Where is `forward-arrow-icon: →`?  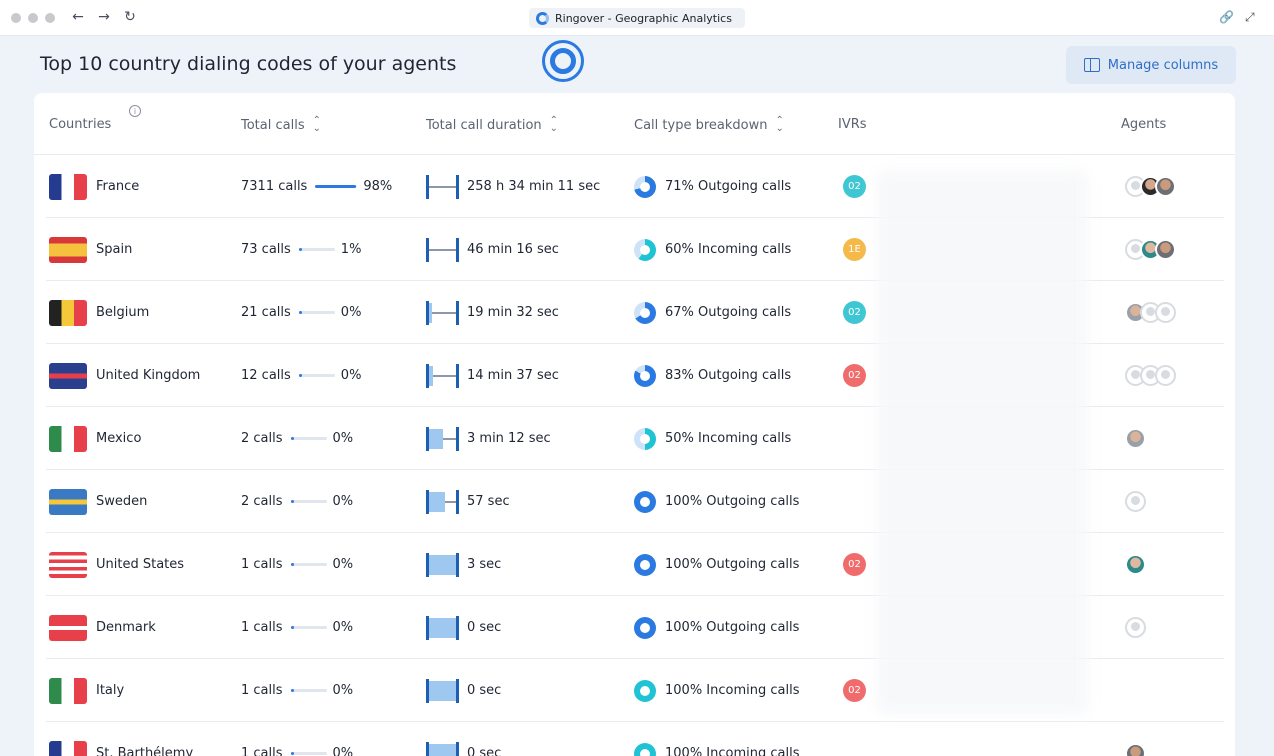
forward-arrow-icon: → is located at coordinates (104, 17).